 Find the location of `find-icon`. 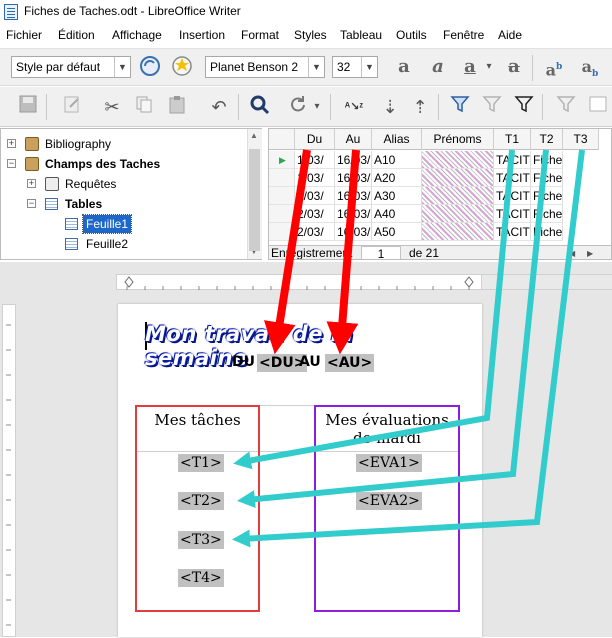

find-icon is located at coordinates (260, 107).